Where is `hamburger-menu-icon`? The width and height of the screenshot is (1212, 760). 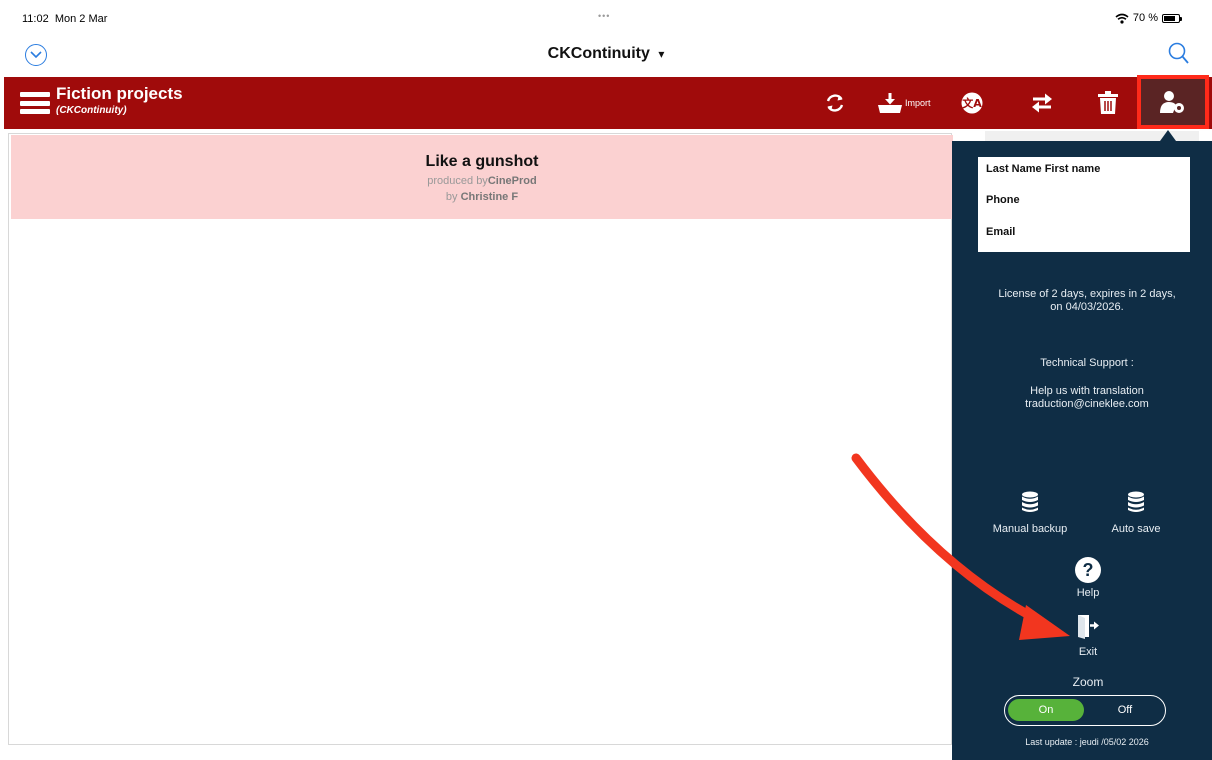
hamburger-menu-icon is located at coordinates (35, 103).